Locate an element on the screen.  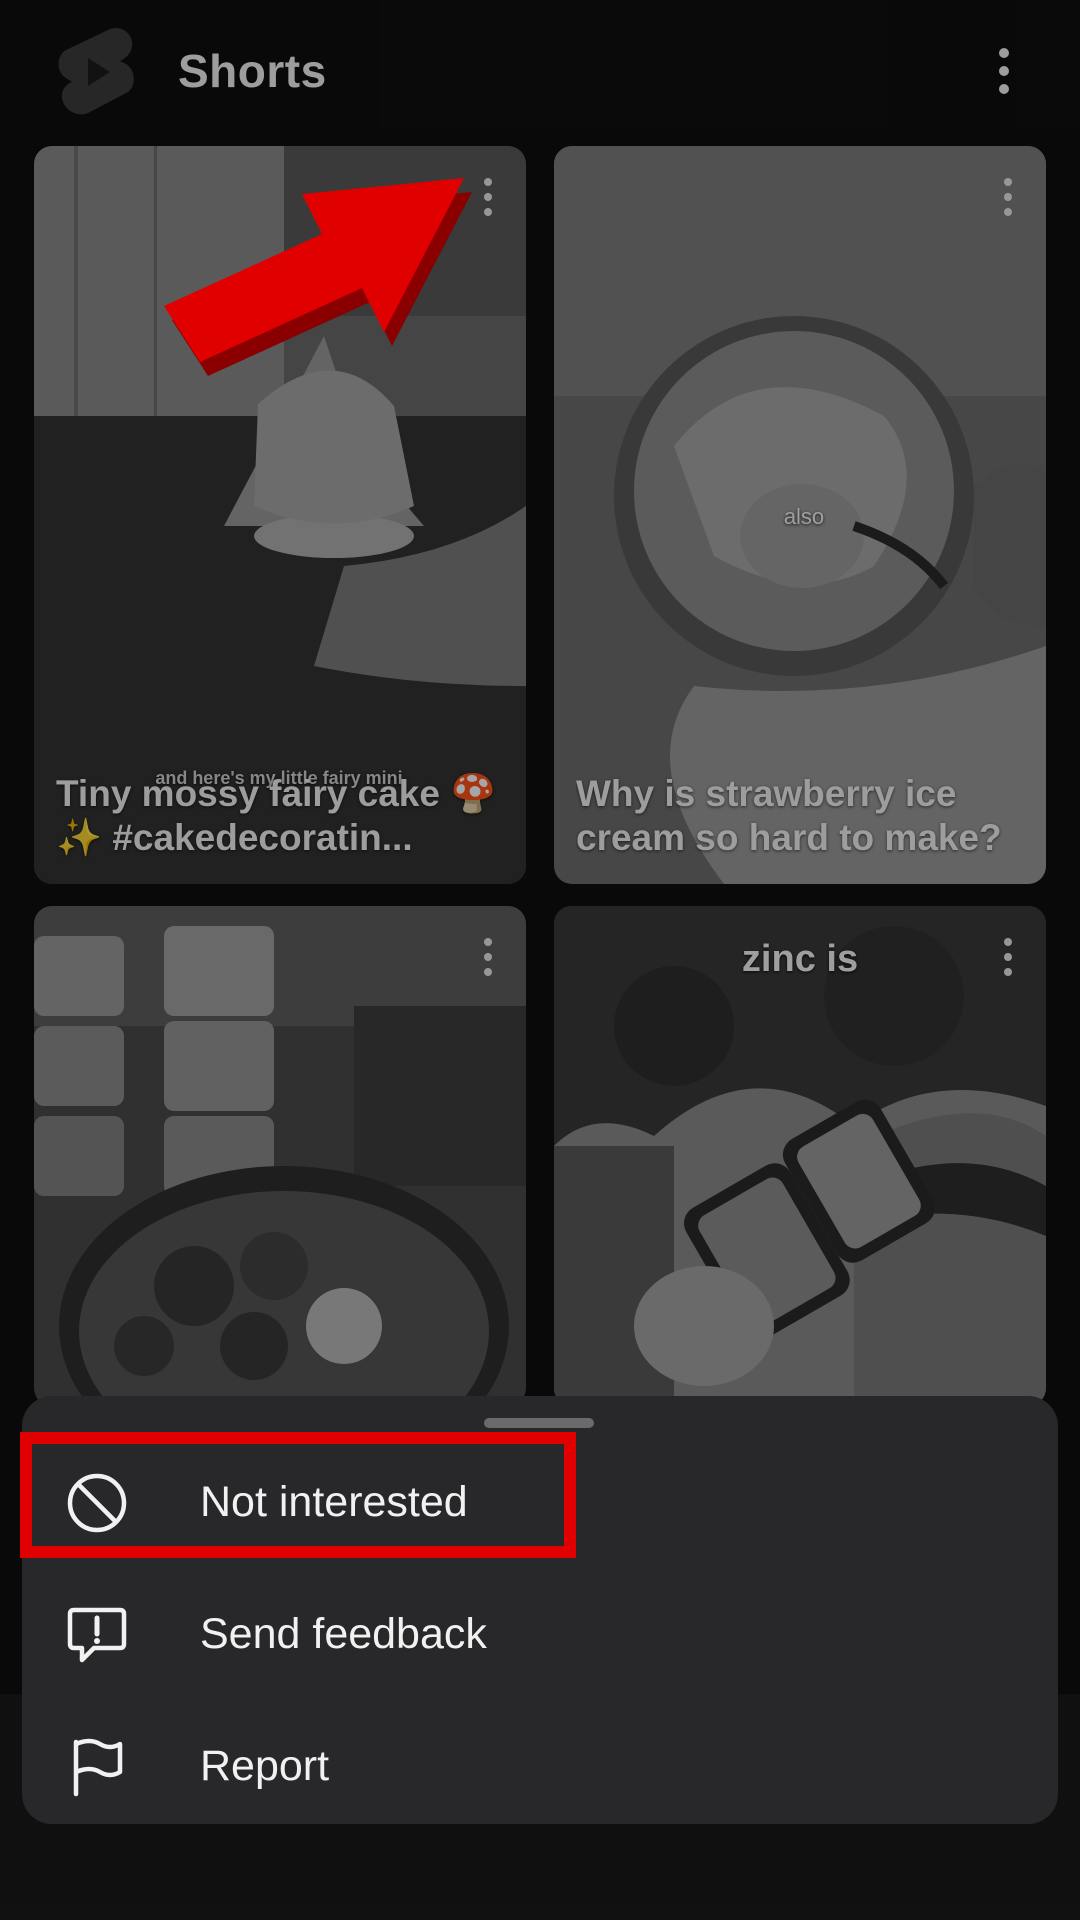
caption-overlay: also is located at coordinates (804, 516).